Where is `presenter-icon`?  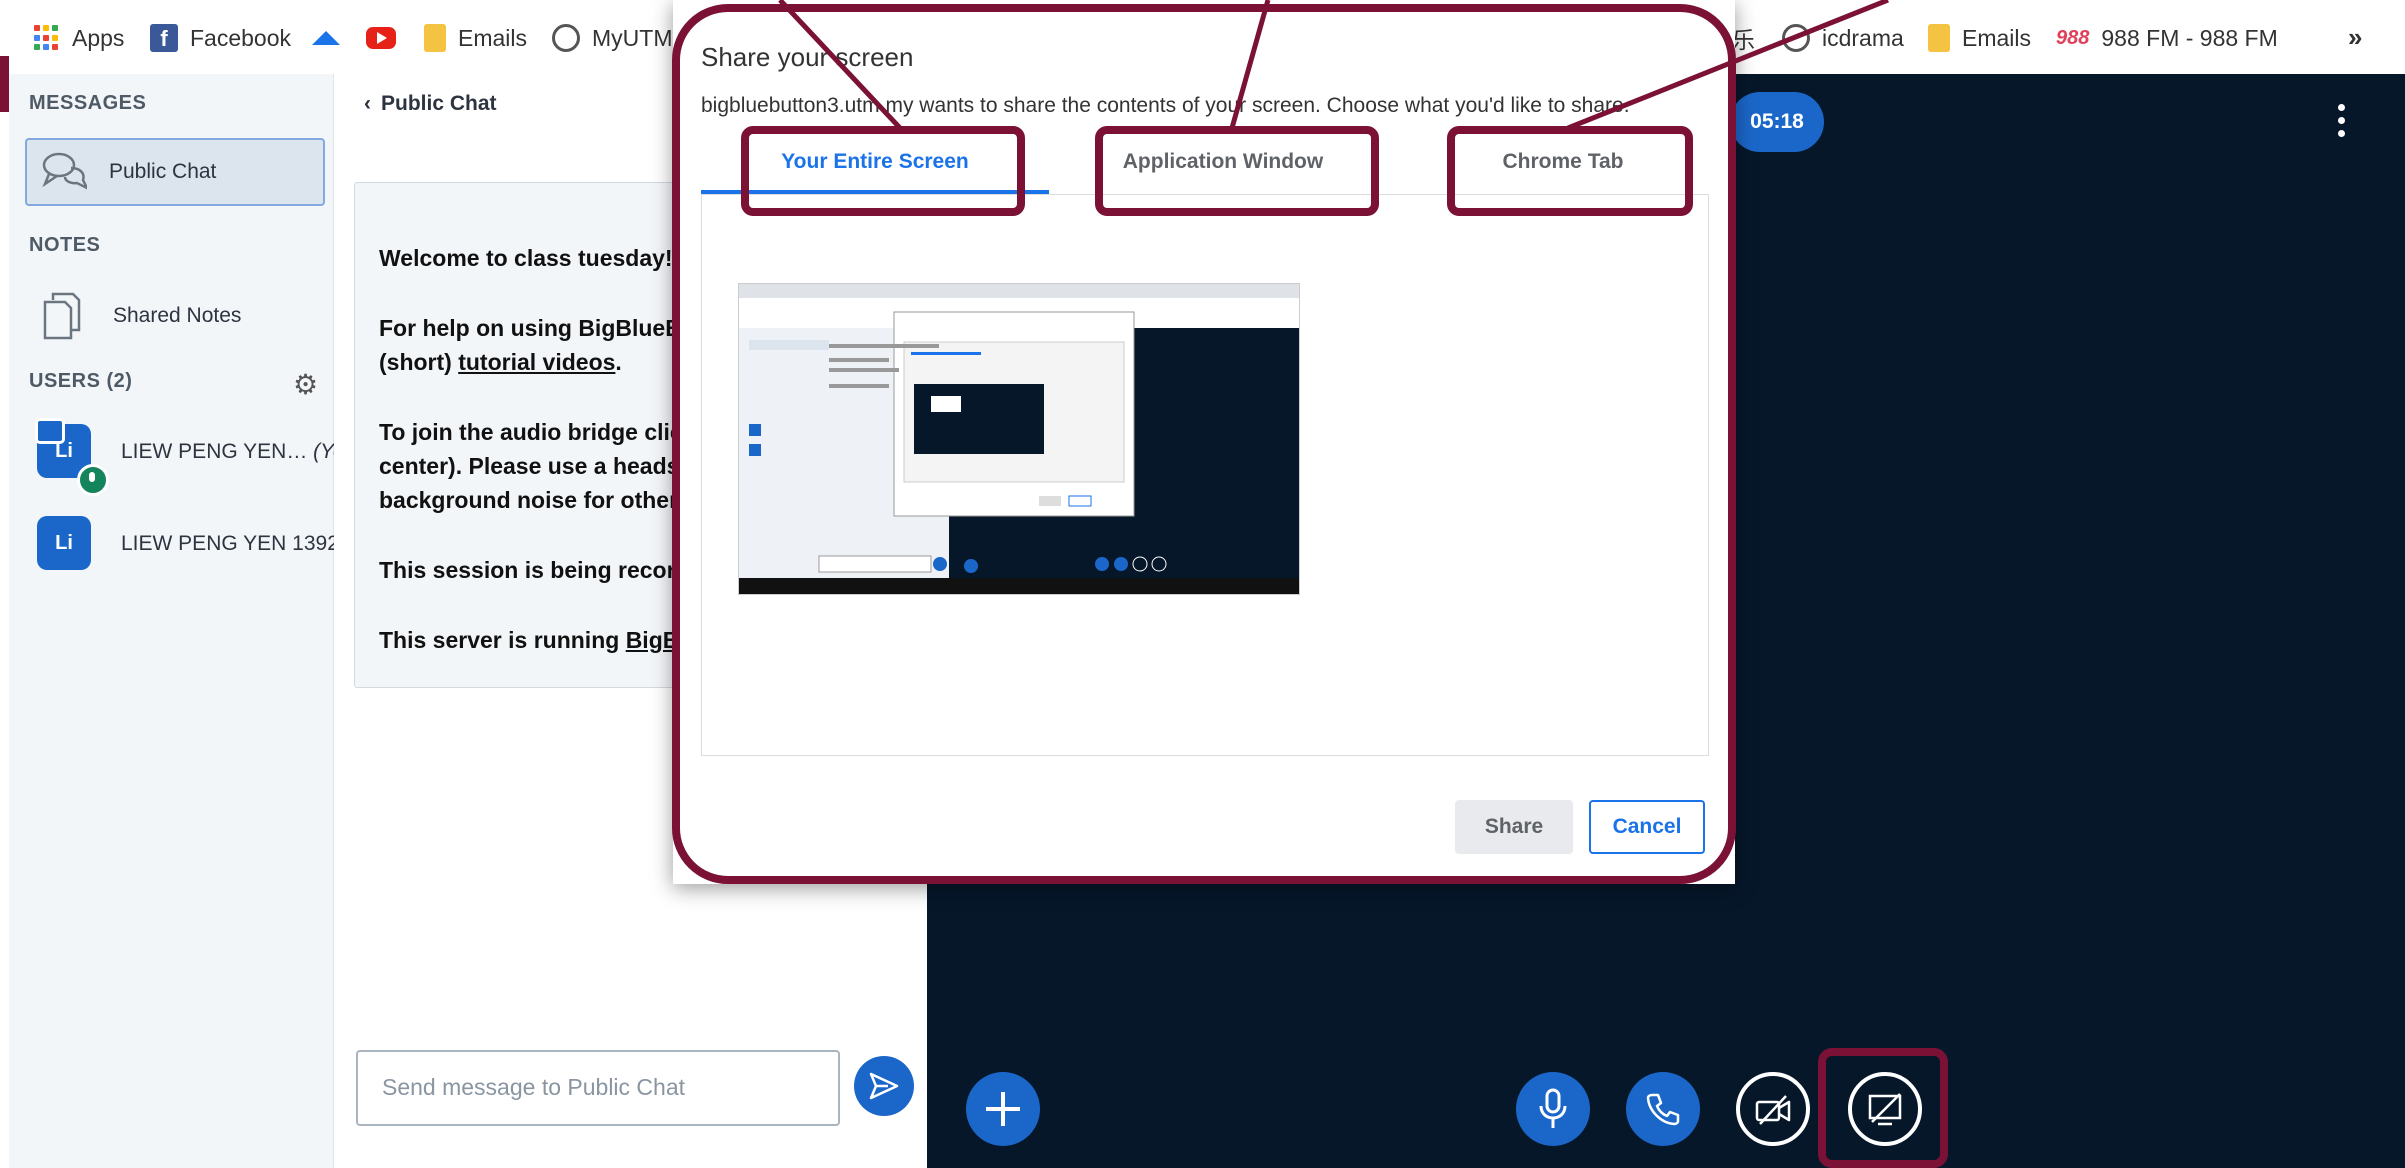
presenter-icon is located at coordinates (50, 431).